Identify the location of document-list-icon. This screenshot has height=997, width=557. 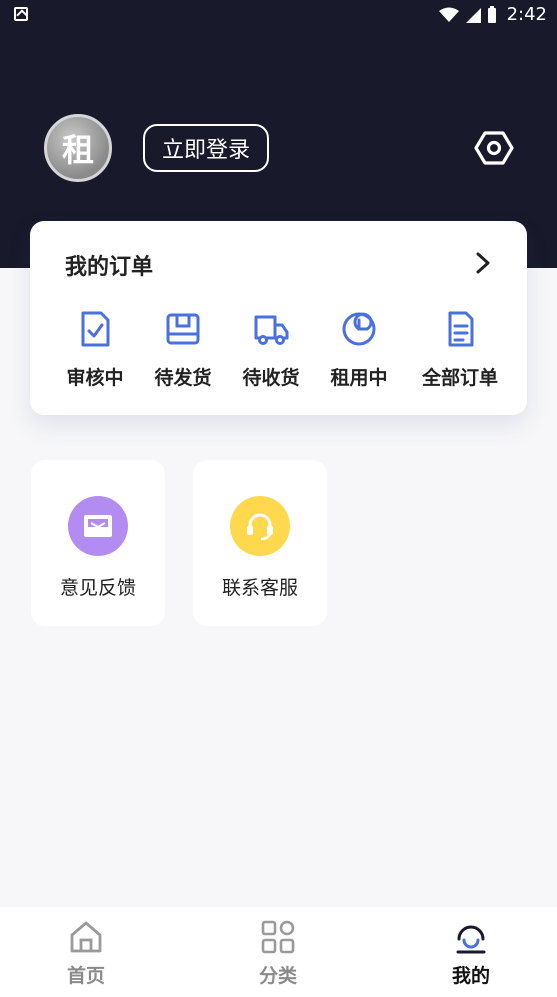
(461, 329).